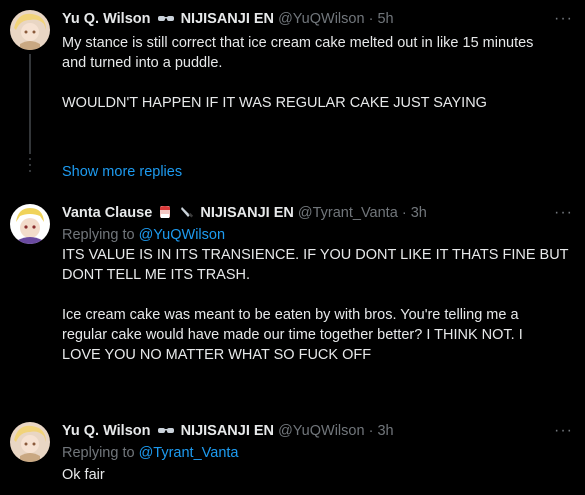  I want to click on thread-line, so click(30, 104).